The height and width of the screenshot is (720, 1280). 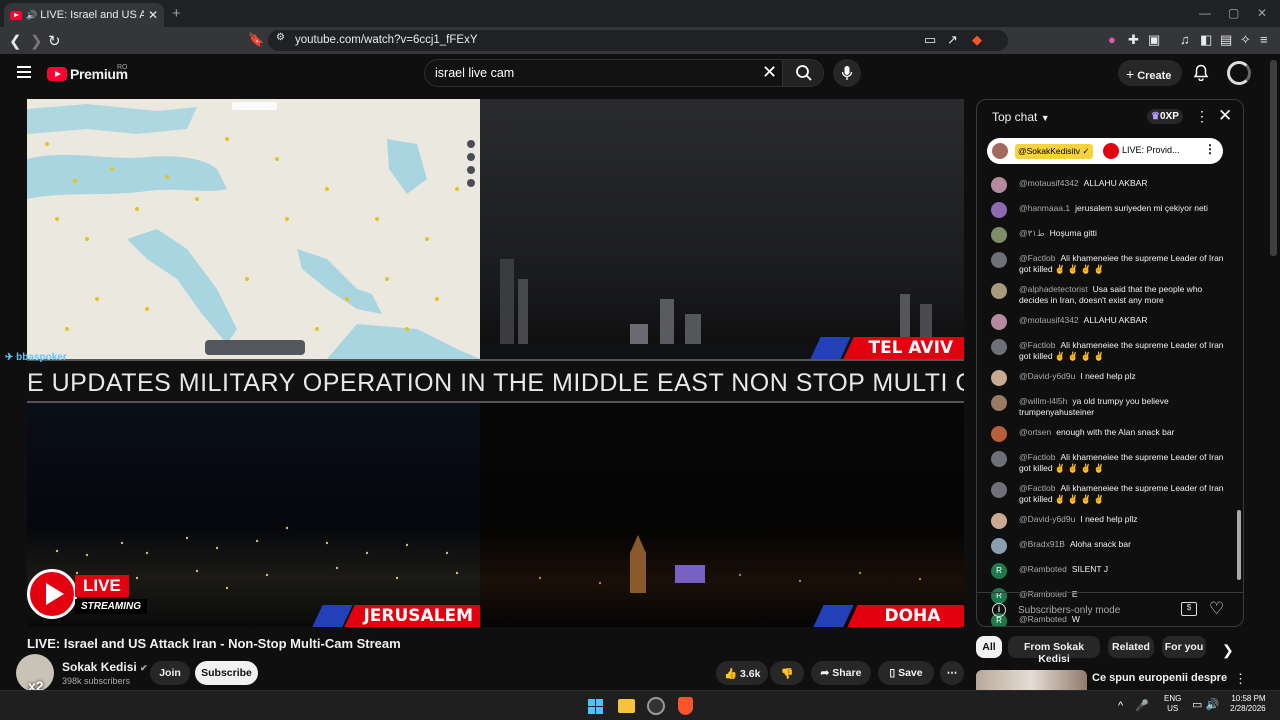 I want to click on channel-name: Sokak Kedisi ✔, so click(x=105, y=667).